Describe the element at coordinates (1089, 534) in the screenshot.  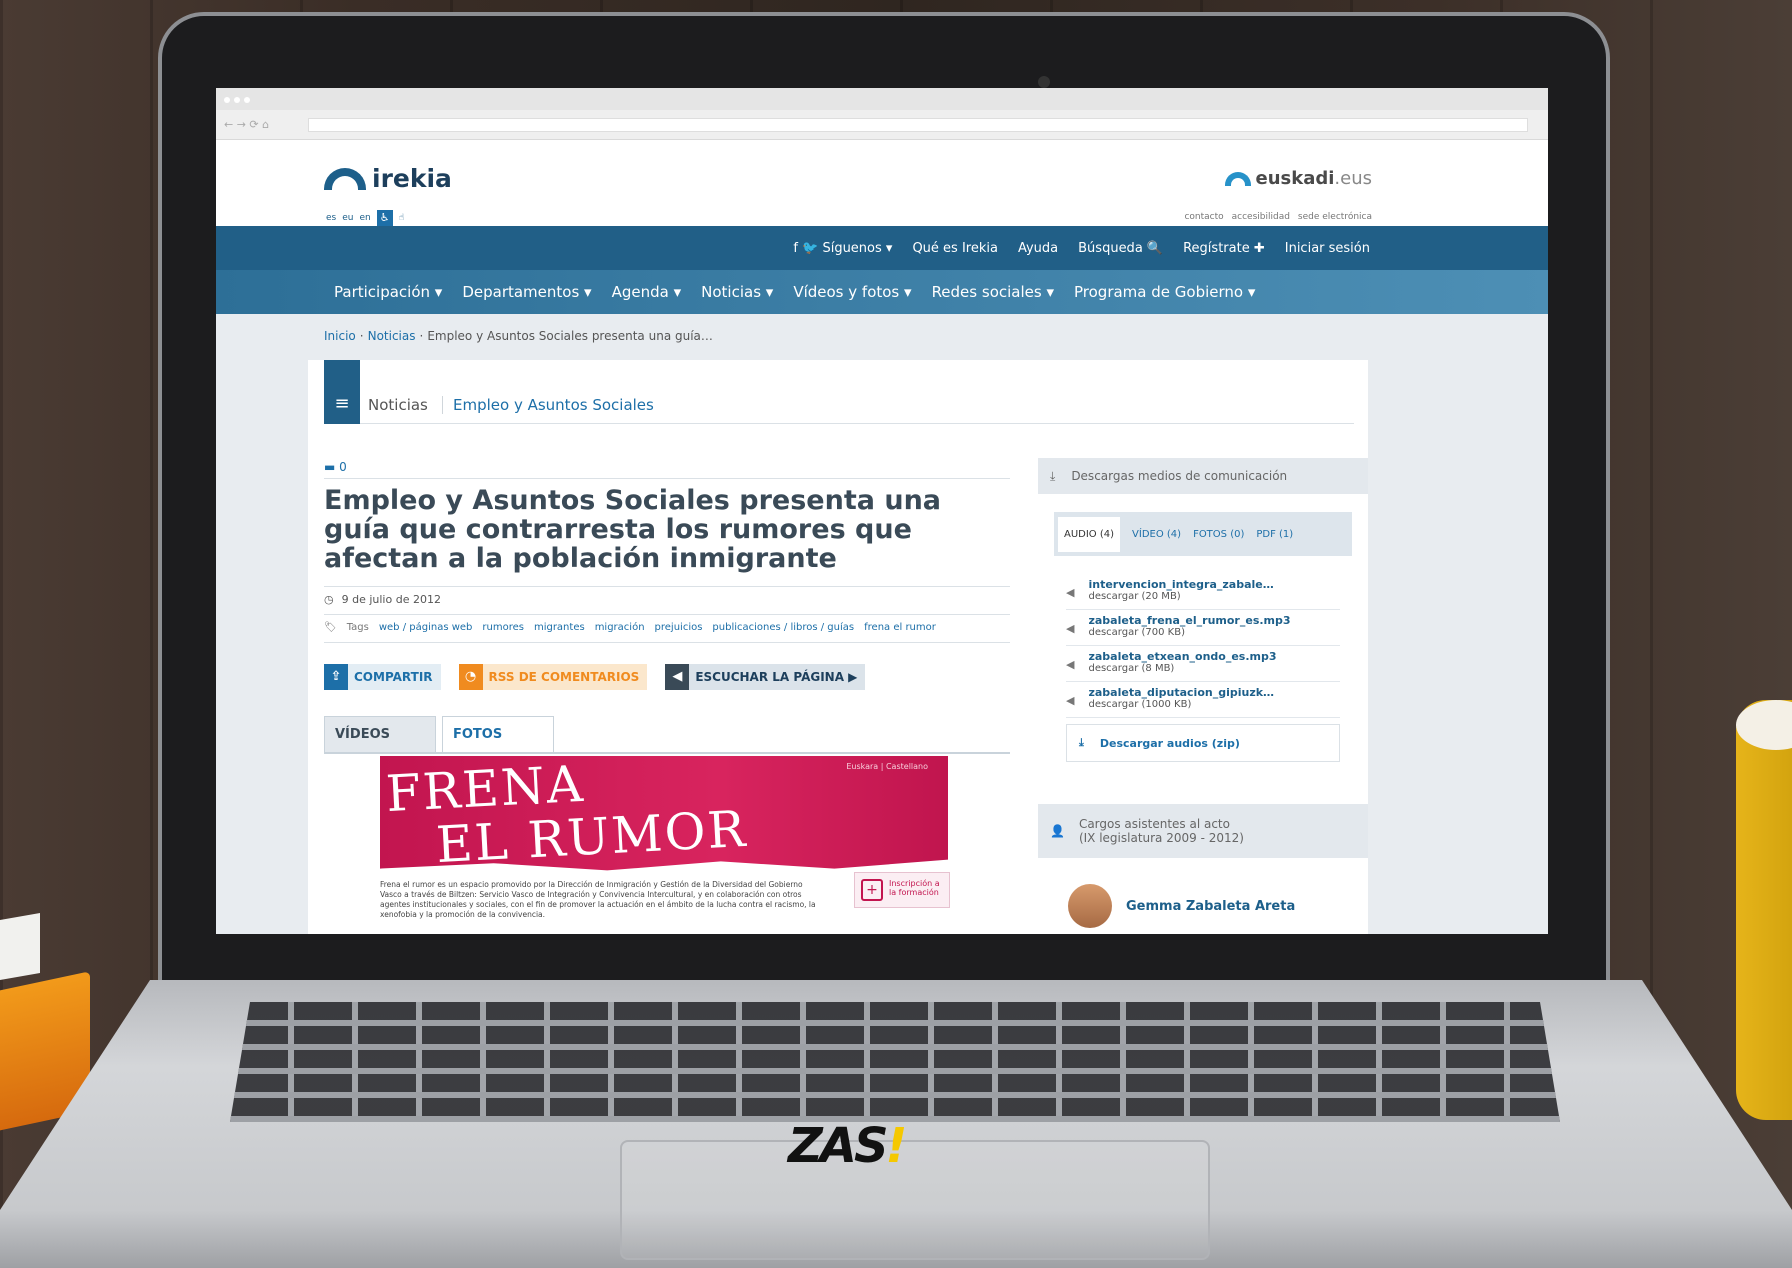
I see `tab-audio: AUDIO (4)` at that location.